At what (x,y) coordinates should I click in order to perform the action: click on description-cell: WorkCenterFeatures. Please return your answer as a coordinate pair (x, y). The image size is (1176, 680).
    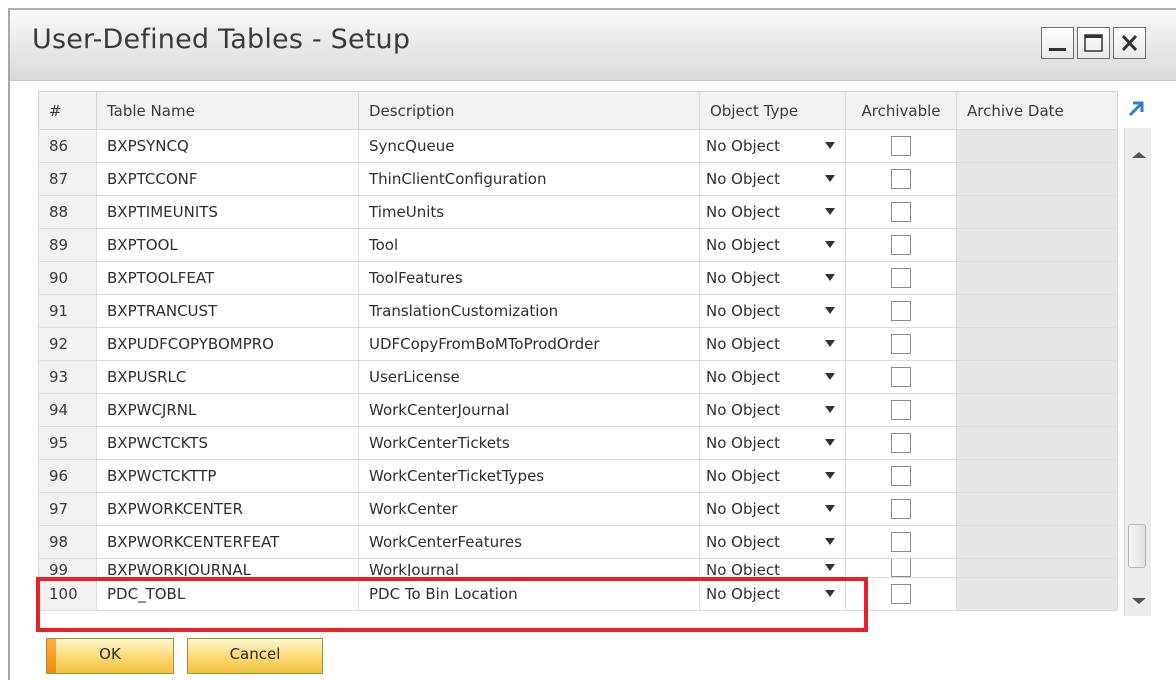
    Looking at the image, I should click on (529, 542).